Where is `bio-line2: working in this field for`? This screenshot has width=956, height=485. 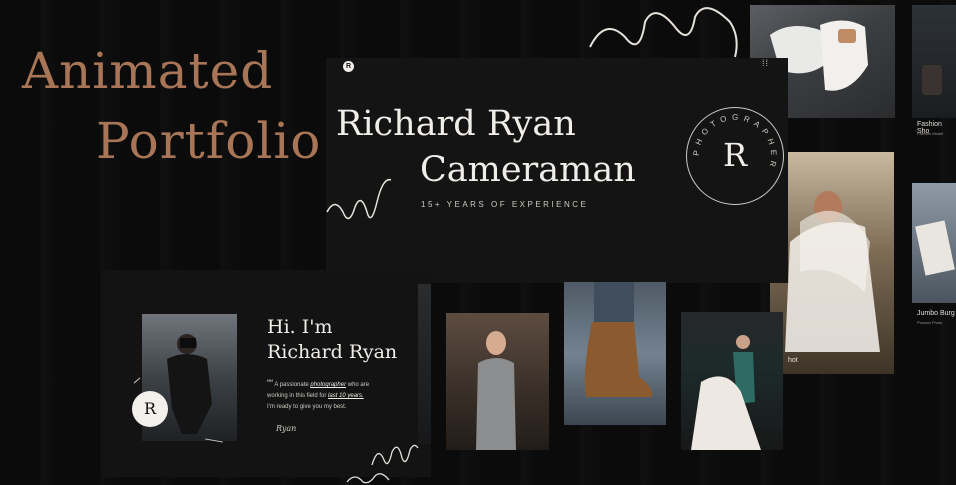
bio-line2: working in this field for is located at coordinates (298, 396).